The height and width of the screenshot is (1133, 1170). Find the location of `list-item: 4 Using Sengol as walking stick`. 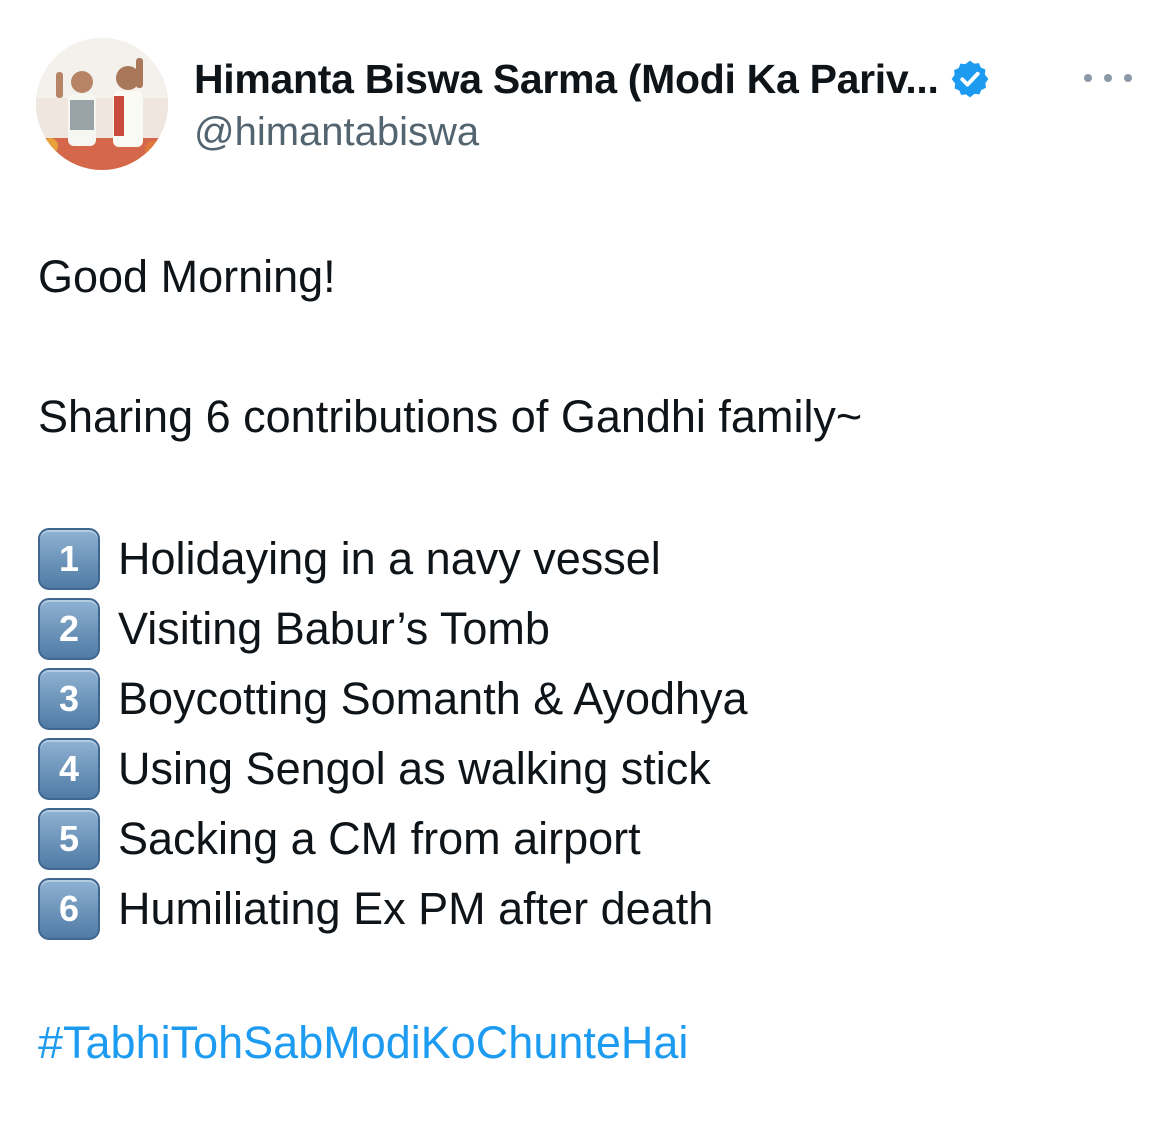

list-item: 4 Using Sengol as walking stick is located at coordinates (393, 769).